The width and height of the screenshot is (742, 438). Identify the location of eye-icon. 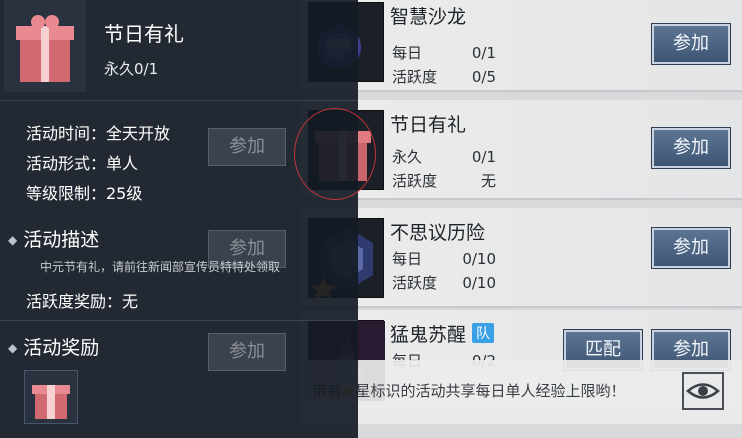
(703, 391).